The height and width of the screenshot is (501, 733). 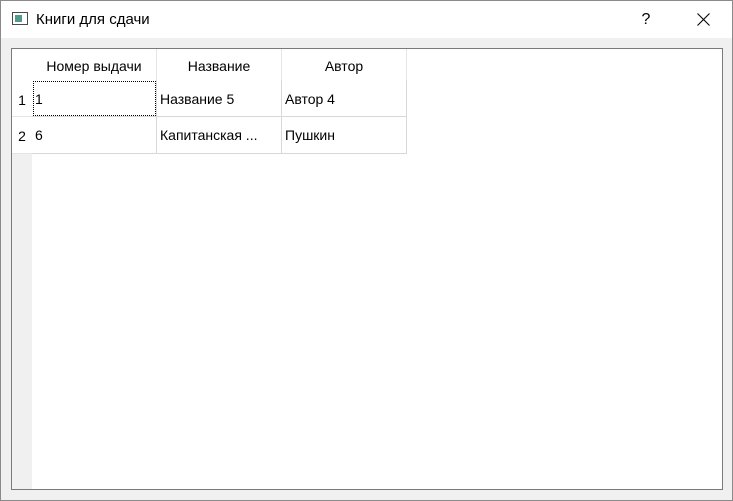 What do you see at coordinates (94, 64) in the screenshot?
I see `column-header-issue-number: Номер выдачи` at bounding box center [94, 64].